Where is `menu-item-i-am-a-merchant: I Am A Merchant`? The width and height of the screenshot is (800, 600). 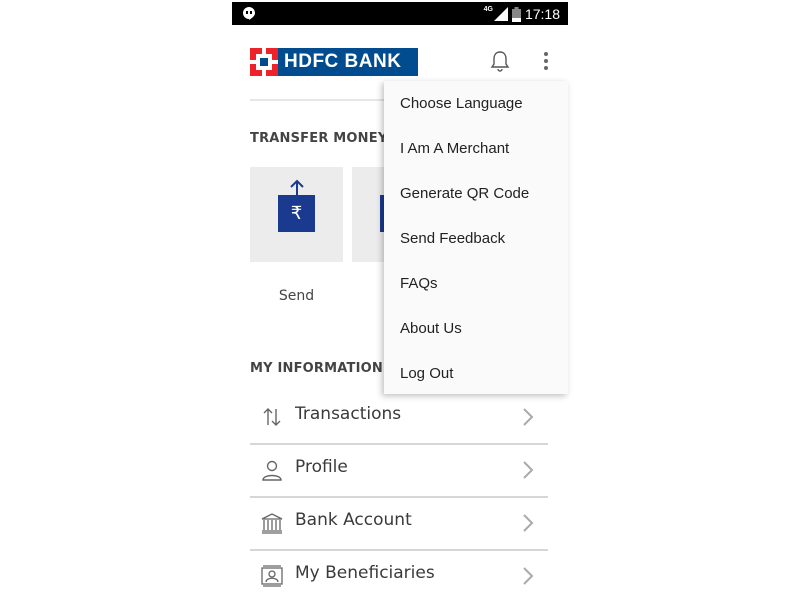
menu-item-i-am-a-merchant: I Am A Merchant is located at coordinates (454, 148).